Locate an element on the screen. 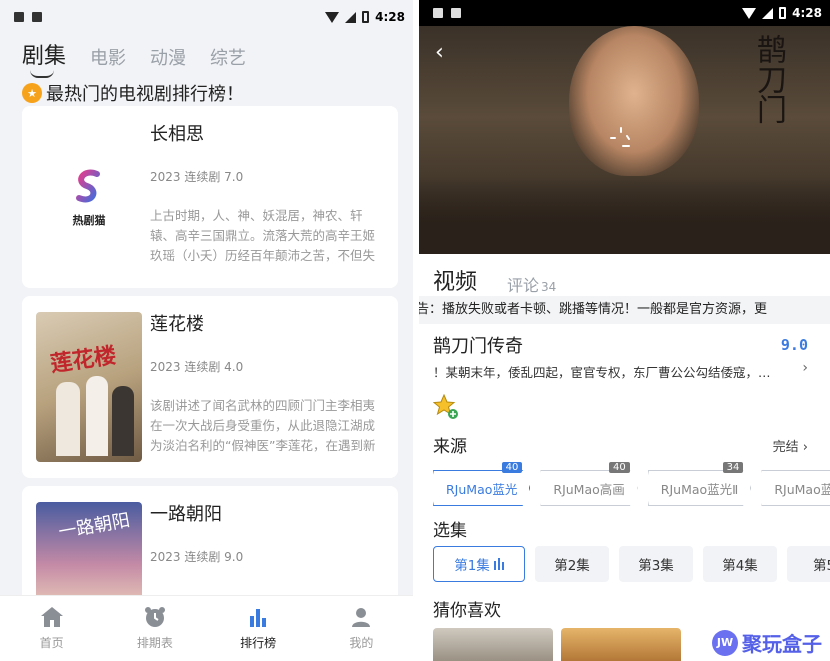 The height and width of the screenshot is (661, 830). hero-crowd is located at coordinates (624, 215).